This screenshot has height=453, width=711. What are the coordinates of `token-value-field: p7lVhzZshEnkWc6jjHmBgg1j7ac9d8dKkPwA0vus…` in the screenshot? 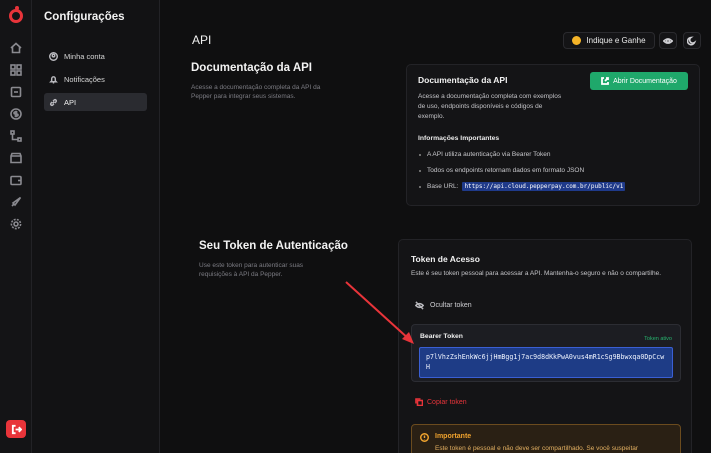 It's located at (546, 362).